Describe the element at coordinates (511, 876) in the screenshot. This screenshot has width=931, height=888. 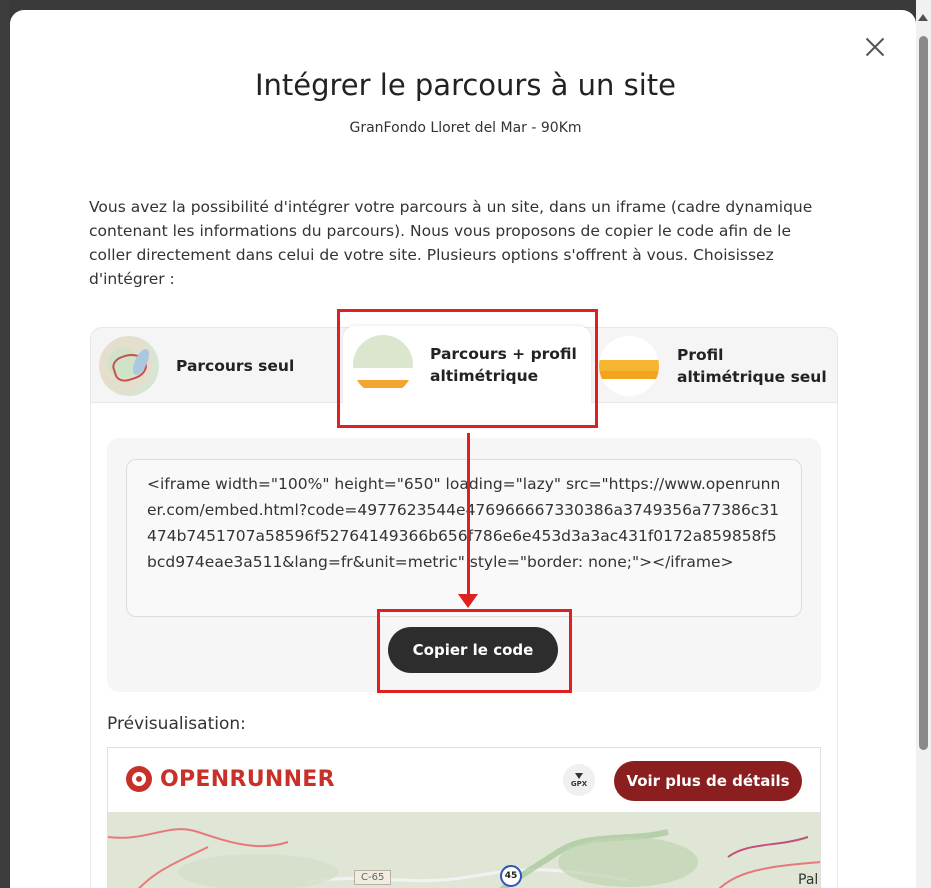
I see `route-badge: 45` at that location.